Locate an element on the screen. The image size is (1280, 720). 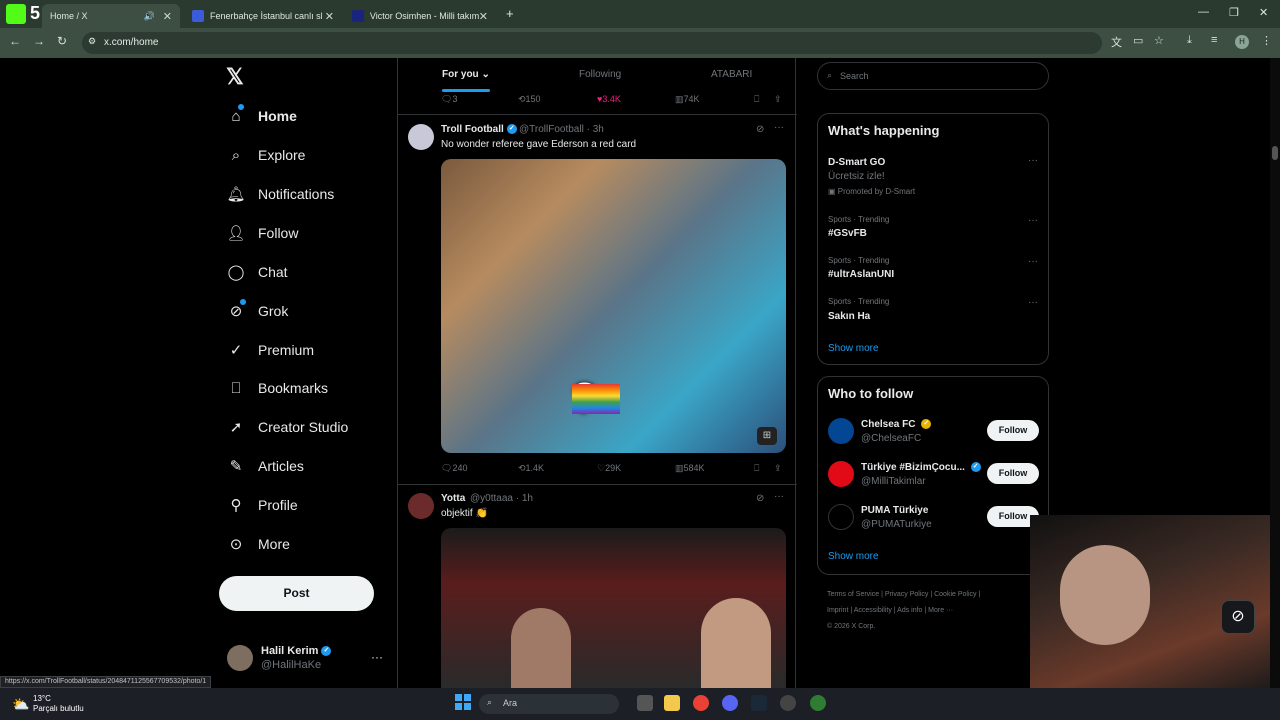
weather-widget: 13°C Parçalı bulutlu is located at coordinates (58, 704).